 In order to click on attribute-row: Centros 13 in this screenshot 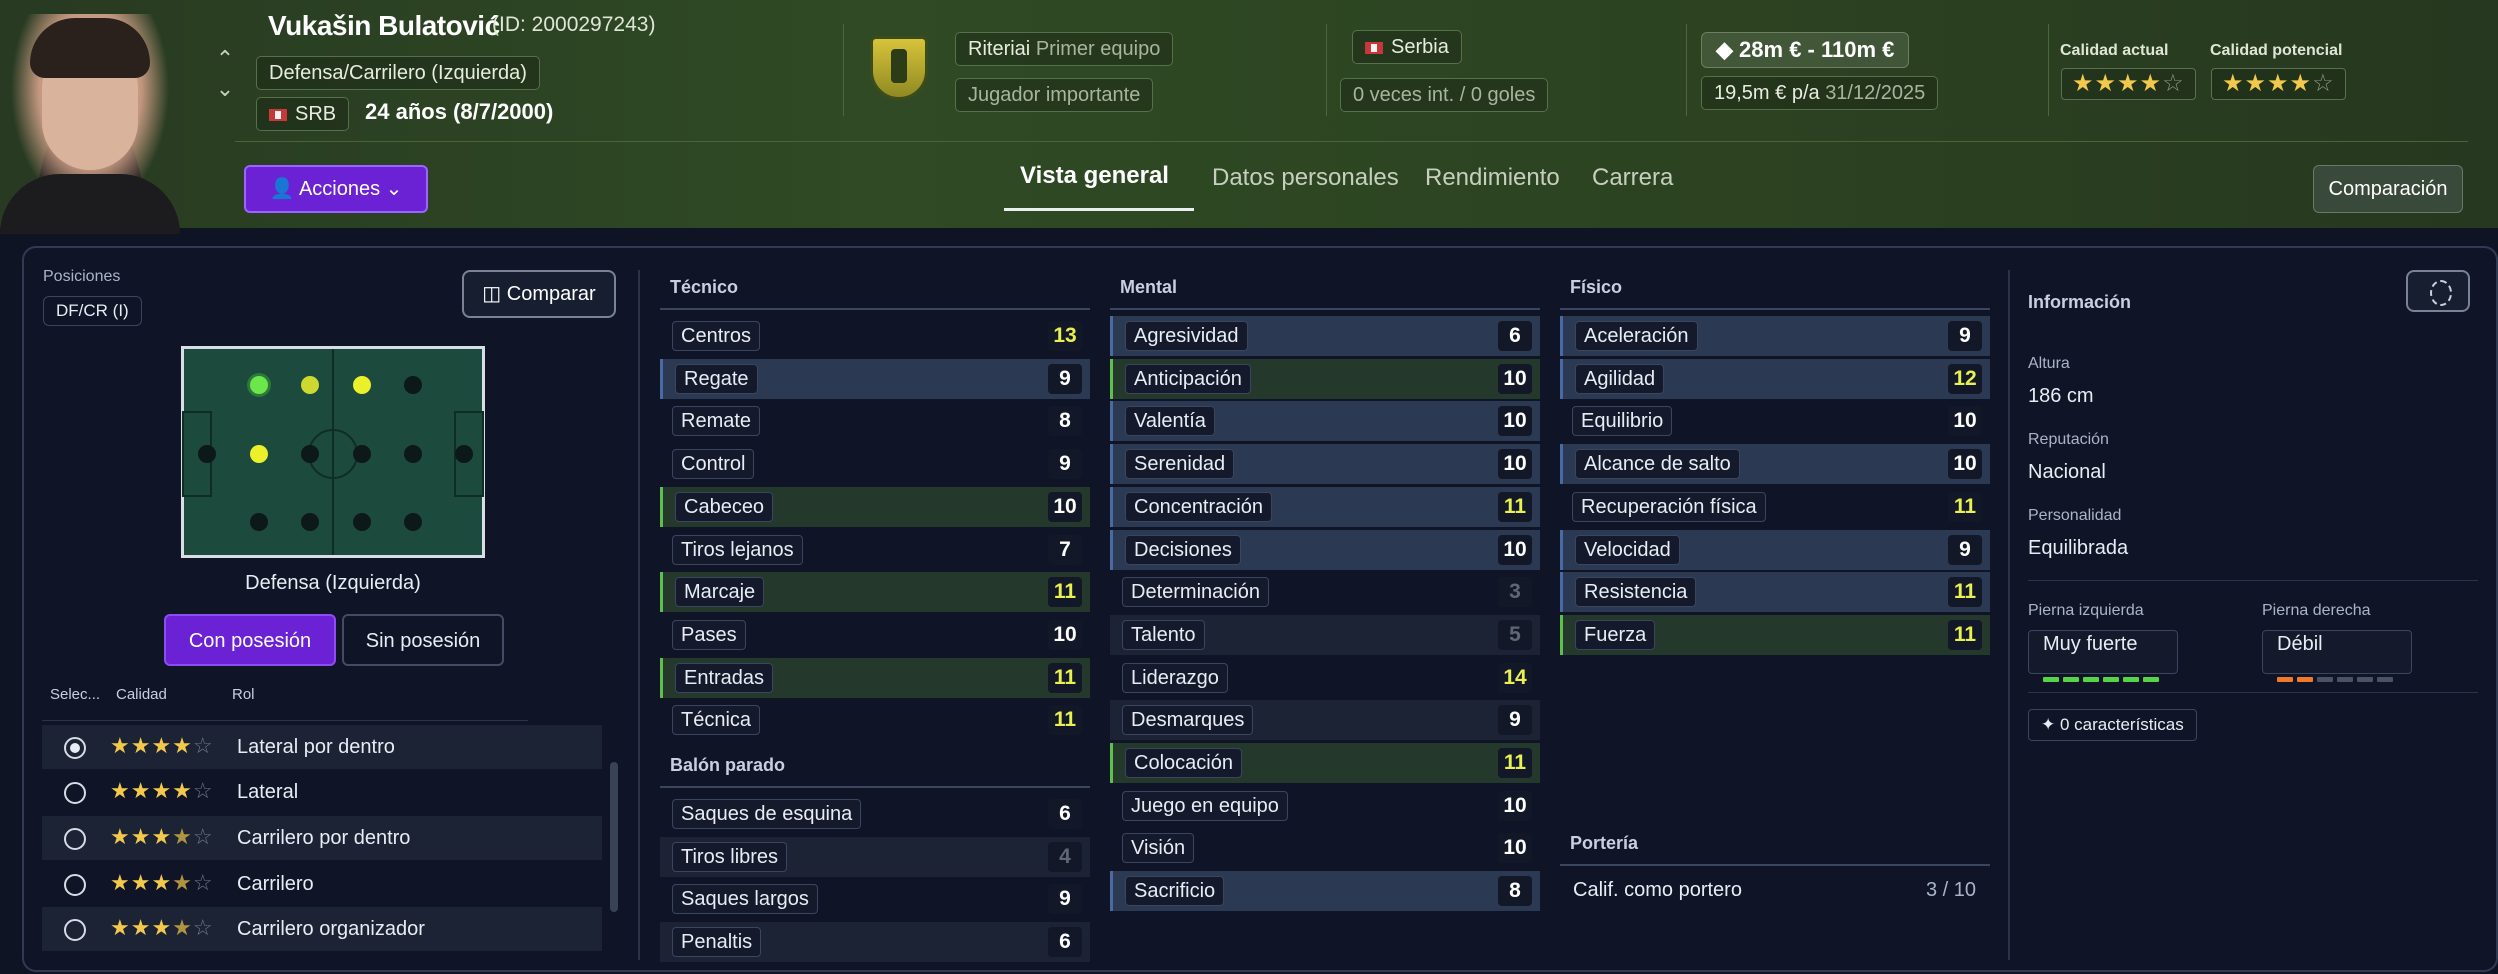, I will do `click(875, 336)`.